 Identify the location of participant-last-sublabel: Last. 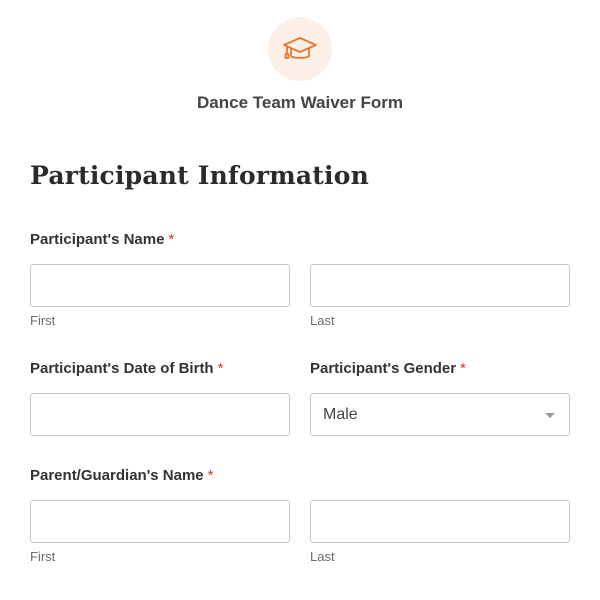
(322, 320).